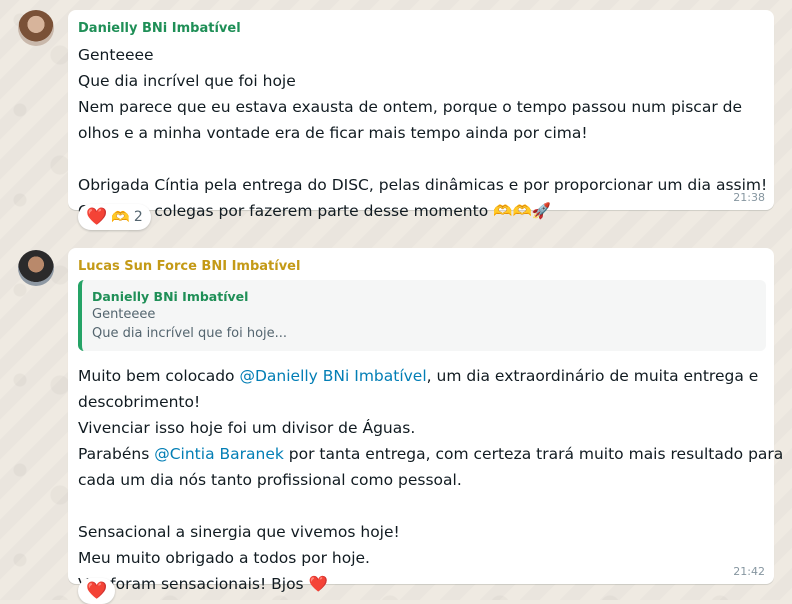 The width and height of the screenshot is (792, 604). Describe the element at coordinates (116, 454) in the screenshot. I see `text-segment: Parabéns` at that location.